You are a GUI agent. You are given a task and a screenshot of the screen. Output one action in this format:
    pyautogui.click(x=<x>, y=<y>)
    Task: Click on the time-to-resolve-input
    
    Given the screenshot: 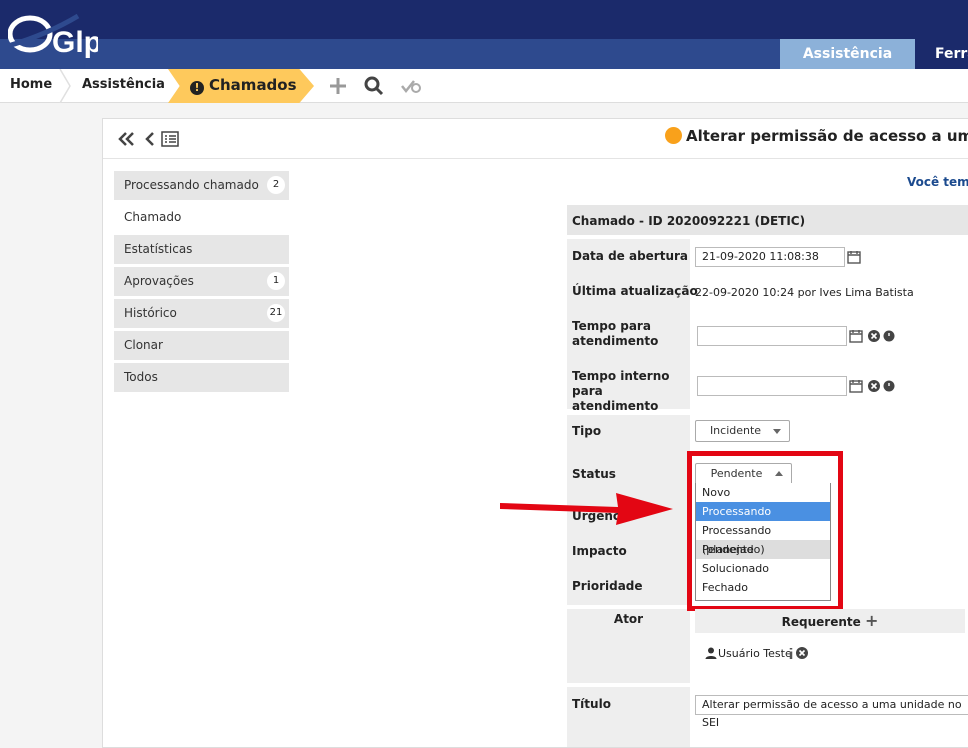 What is the action you would take?
    pyautogui.click(x=772, y=336)
    